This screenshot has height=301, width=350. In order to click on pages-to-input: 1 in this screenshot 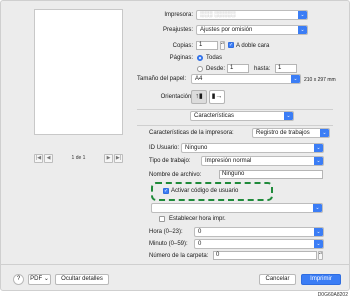, I will do `click(286, 68)`.